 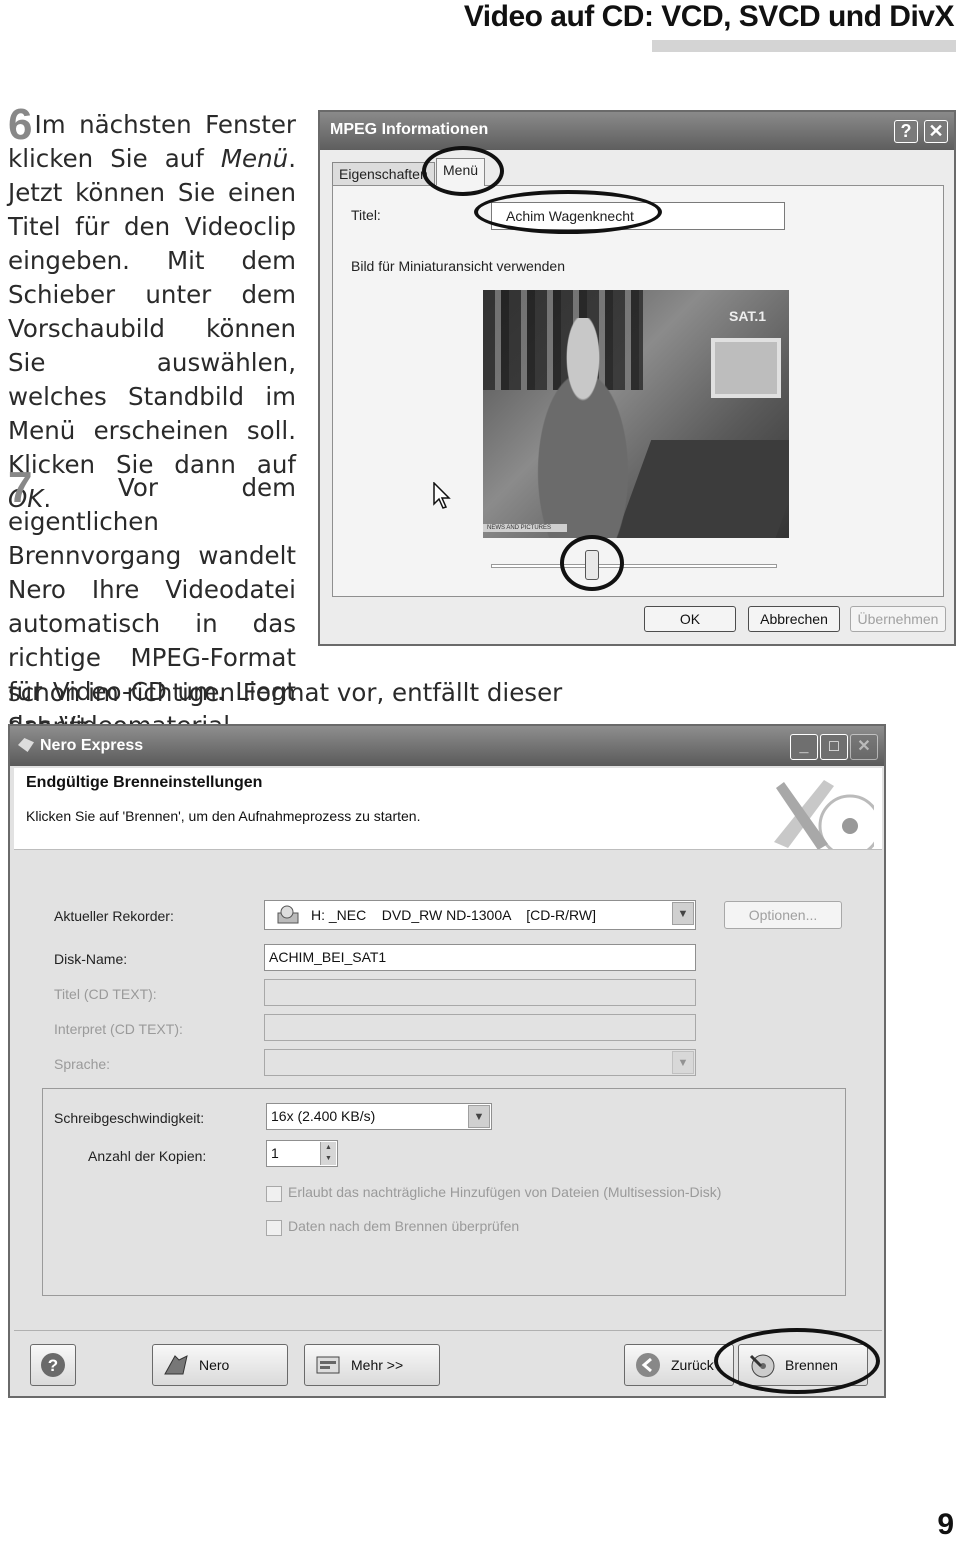 What do you see at coordinates (804, 747) in the screenshot?
I see `minimize-button: _` at bounding box center [804, 747].